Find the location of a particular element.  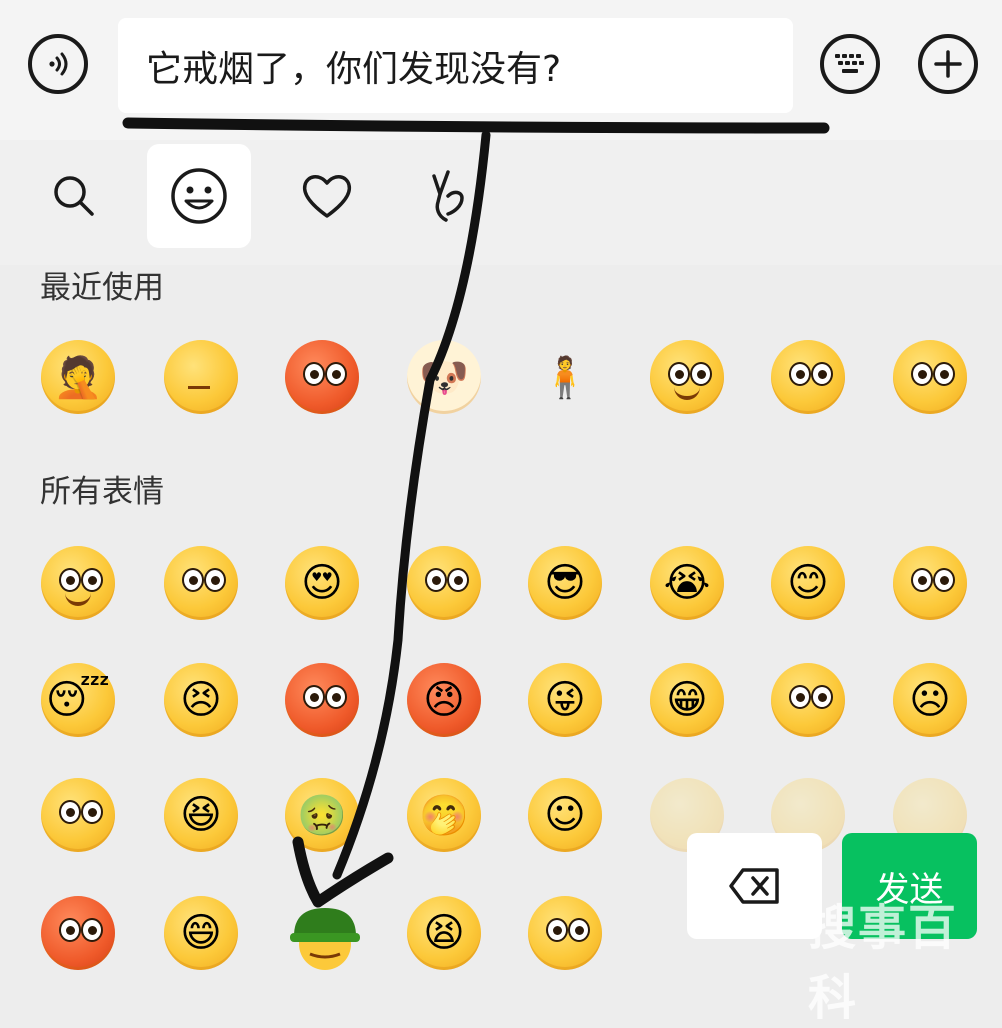

backspace-icon is located at coordinates (753, 886).